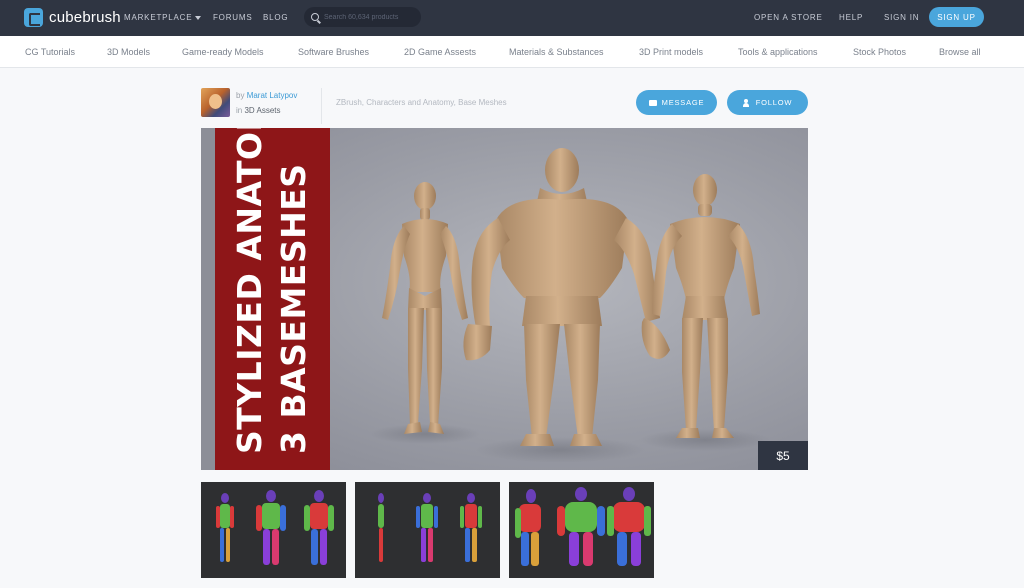  Describe the element at coordinates (778, 52) in the screenshot. I see `category-tools-applications: Tools & applications` at that location.